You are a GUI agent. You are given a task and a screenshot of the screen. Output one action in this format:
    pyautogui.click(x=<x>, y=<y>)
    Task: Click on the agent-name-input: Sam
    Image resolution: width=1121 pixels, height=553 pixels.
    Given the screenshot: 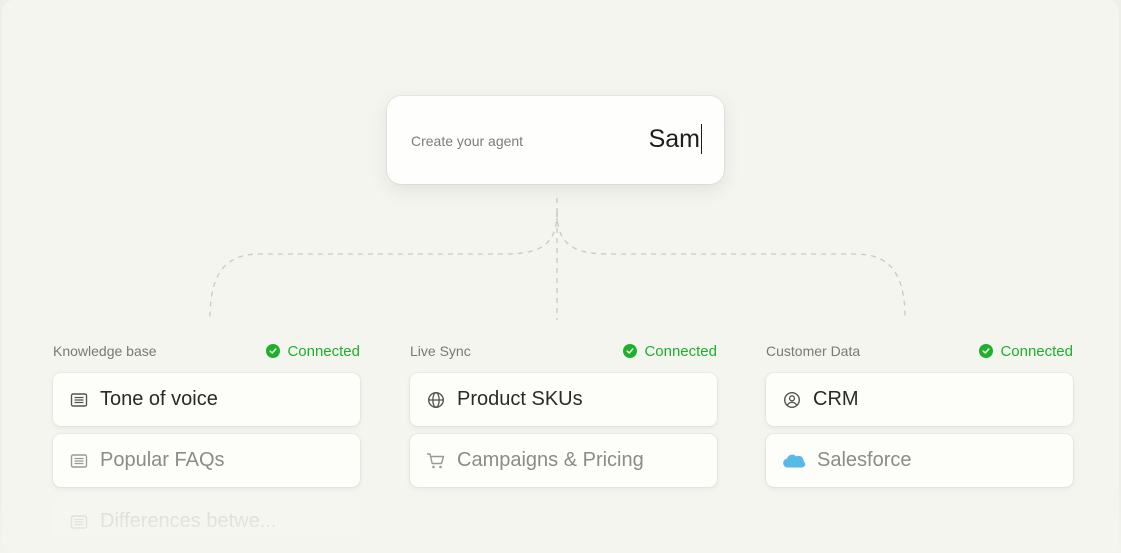 What is the action you would take?
    pyautogui.click(x=675, y=139)
    